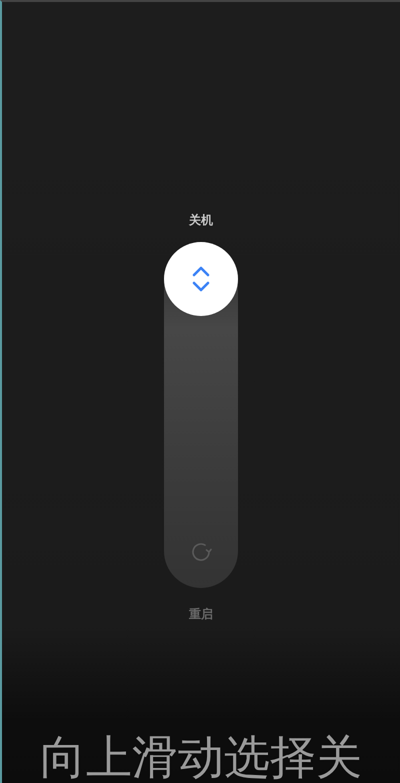  What do you see at coordinates (201, 757) in the screenshot?
I see `instruction-caption: 向上滑动选择关` at bounding box center [201, 757].